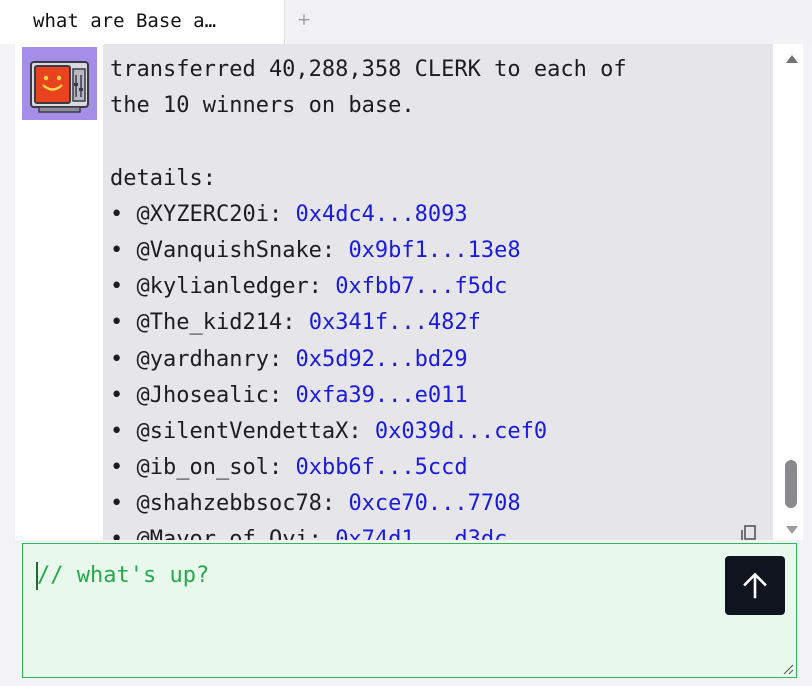 The image size is (812, 686). Describe the element at coordinates (209, 214) in the screenshot. I see `winner-handle: @XYZERC20i:` at that location.